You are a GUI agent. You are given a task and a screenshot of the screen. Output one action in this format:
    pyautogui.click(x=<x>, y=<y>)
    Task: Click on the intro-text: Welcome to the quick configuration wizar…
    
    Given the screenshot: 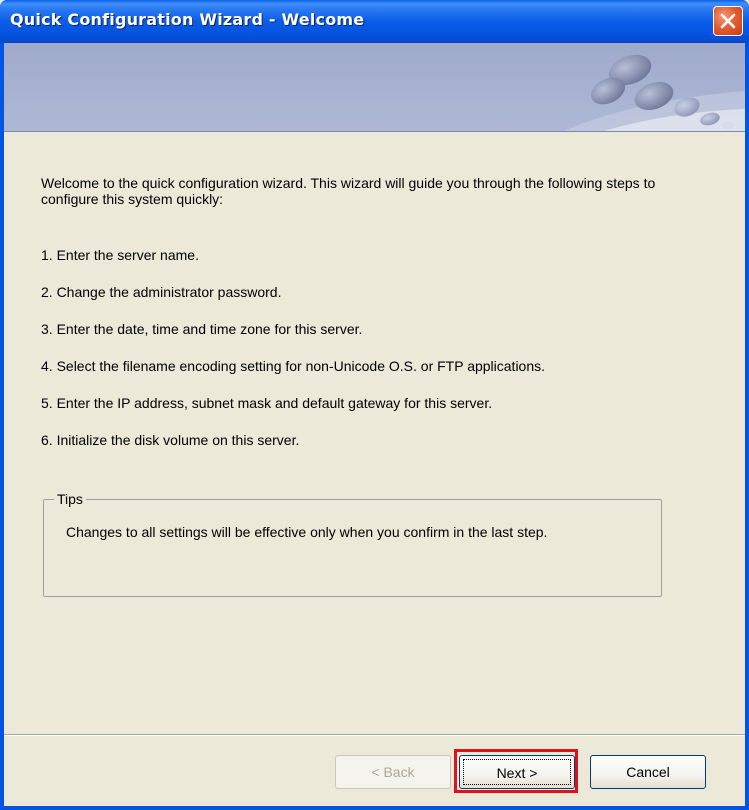 What is the action you would take?
    pyautogui.click(x=348, y=191)
    